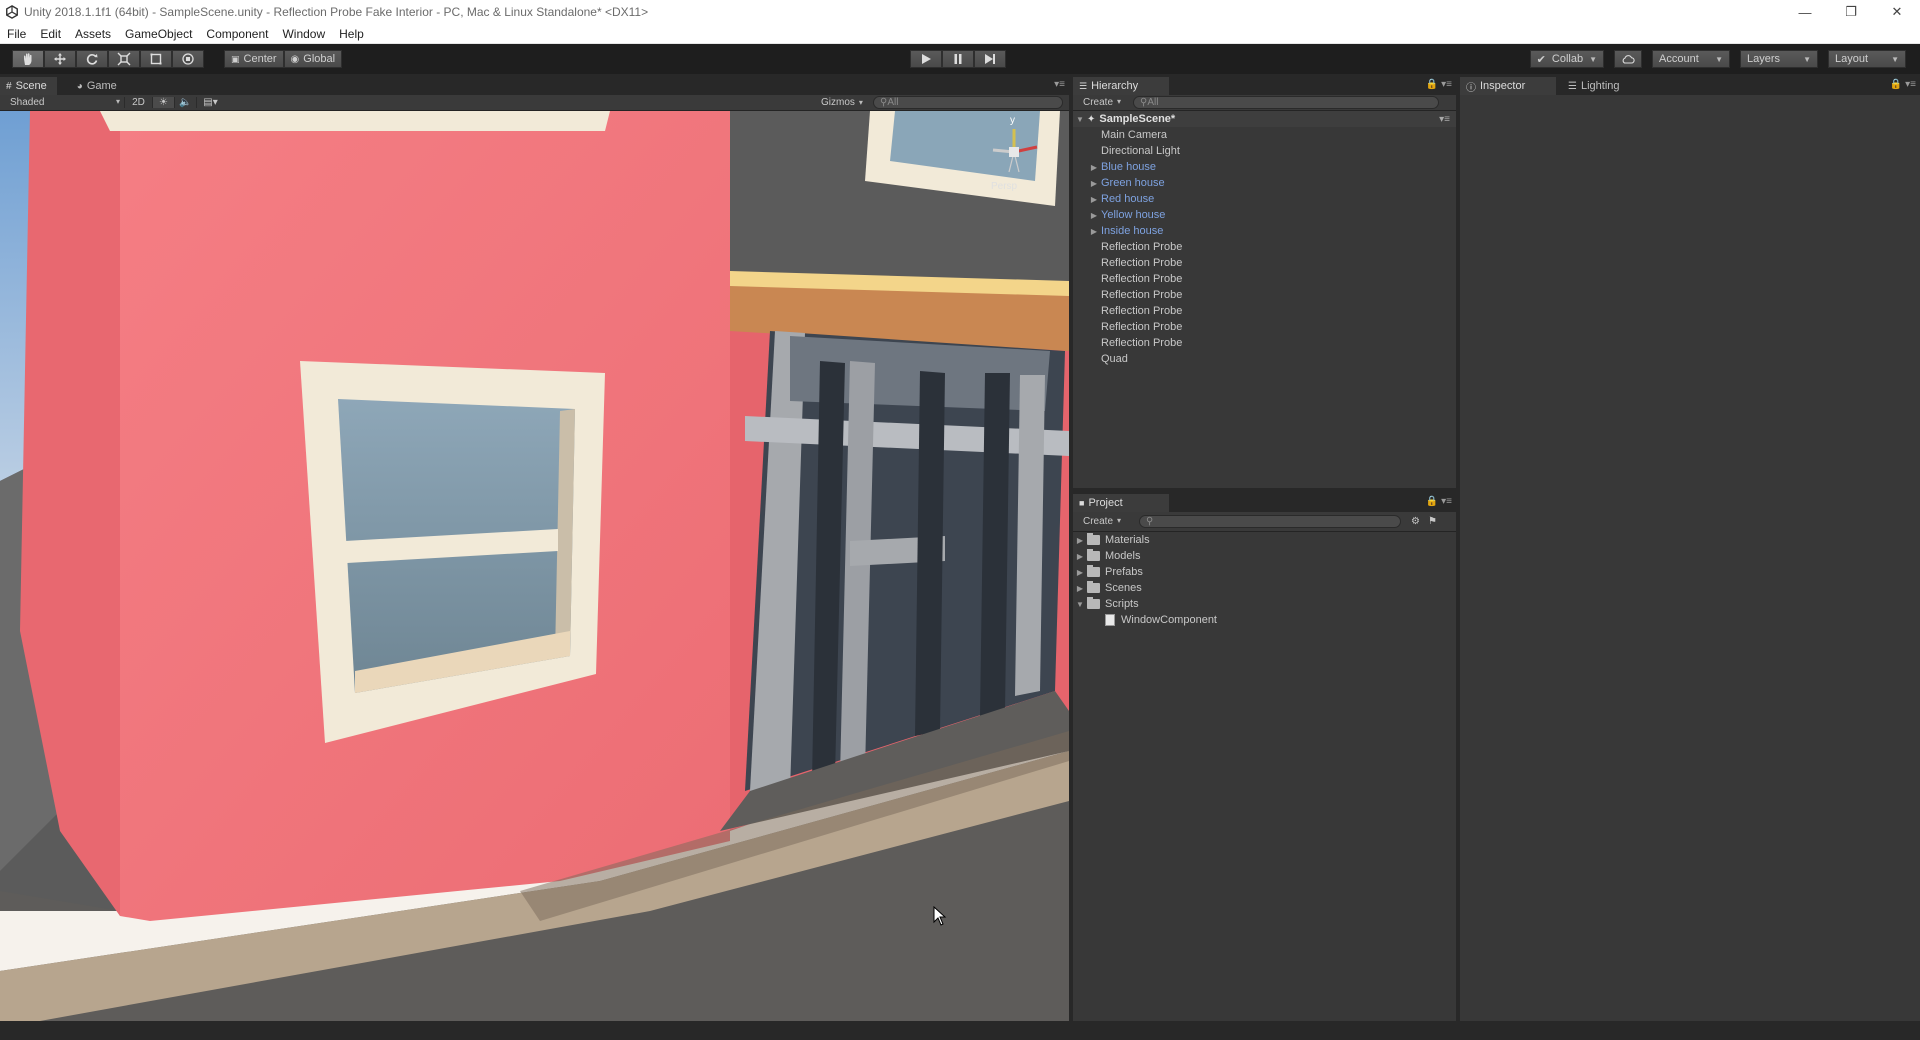 This screenshot has width=1920, height=1040. I want to click on tab-inspector: ⓘ Inspector, so click(1508, 86).